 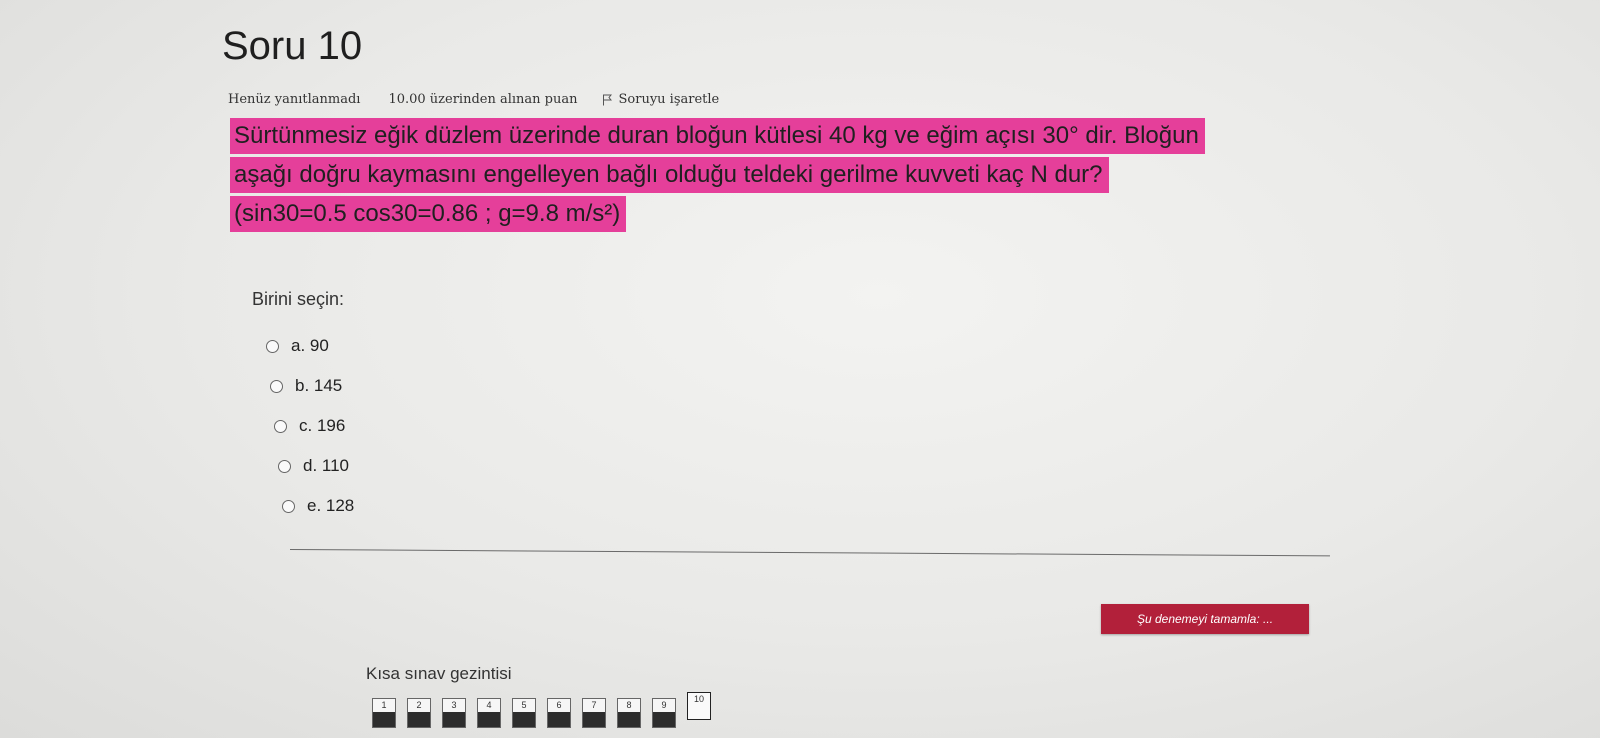 What do you see at coordinates (419, 705) in the screenshot?
I see `nav-question-number: 2` at bounding box center [419, 705].